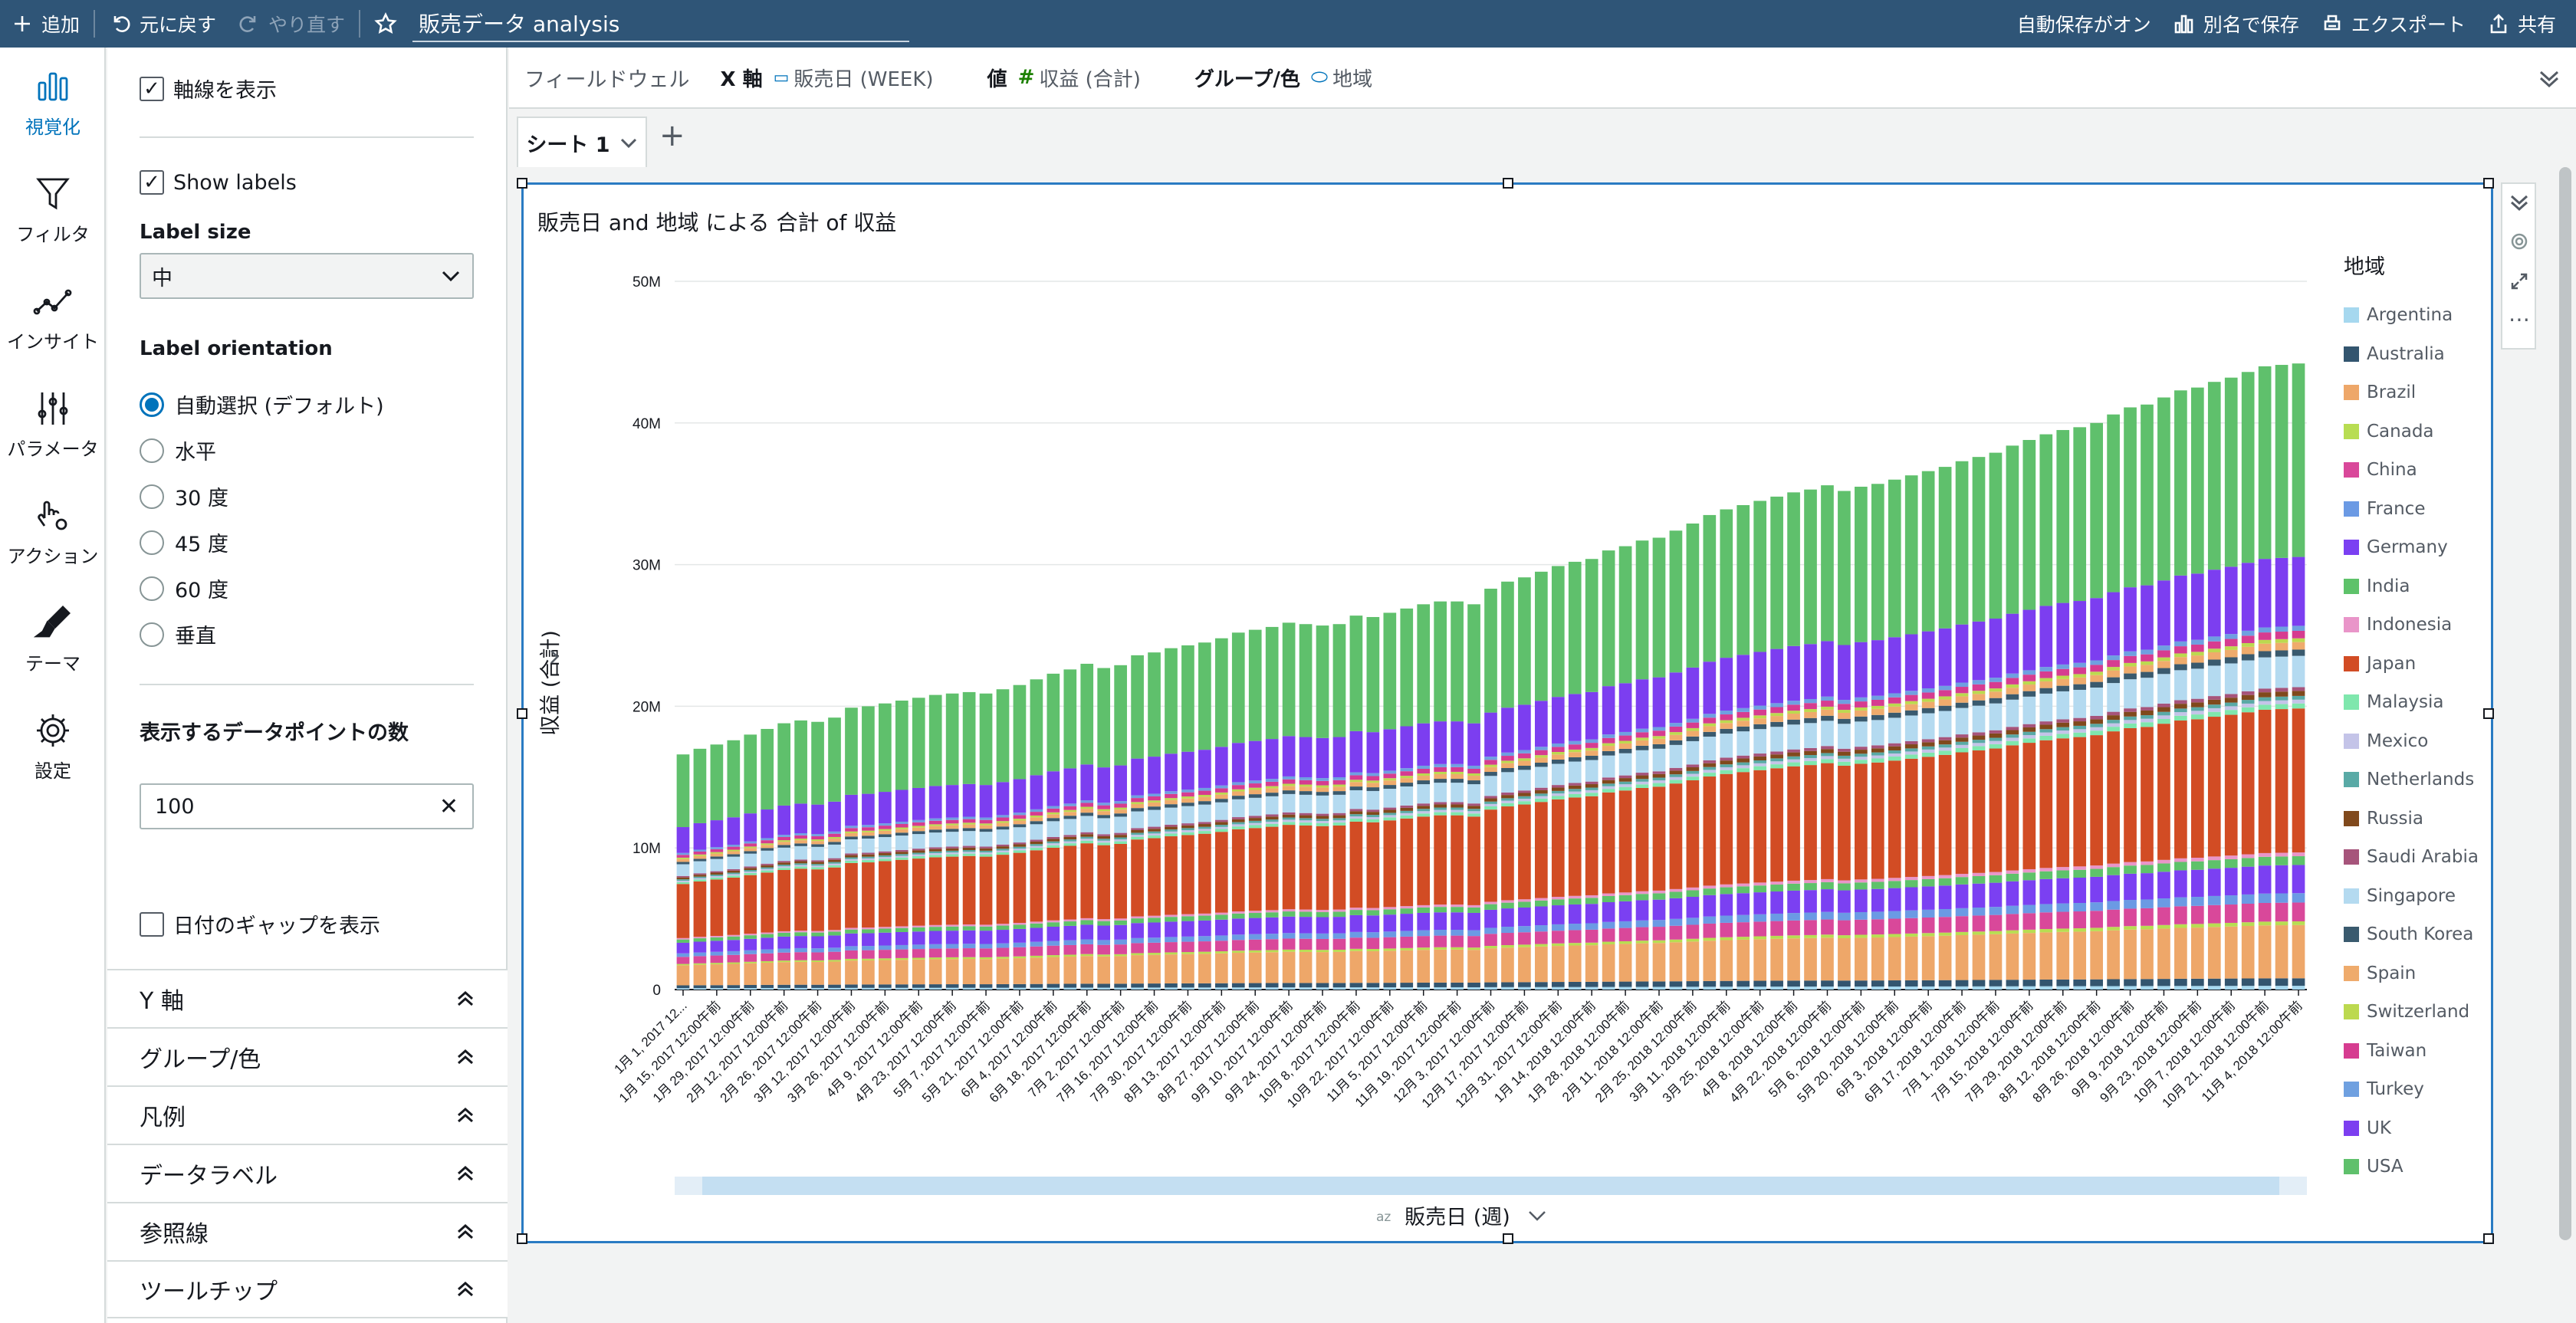 The height and width of the screenshot is (1323, 2576). I want to click on legend-item: Brazil, so click(2380, 392).